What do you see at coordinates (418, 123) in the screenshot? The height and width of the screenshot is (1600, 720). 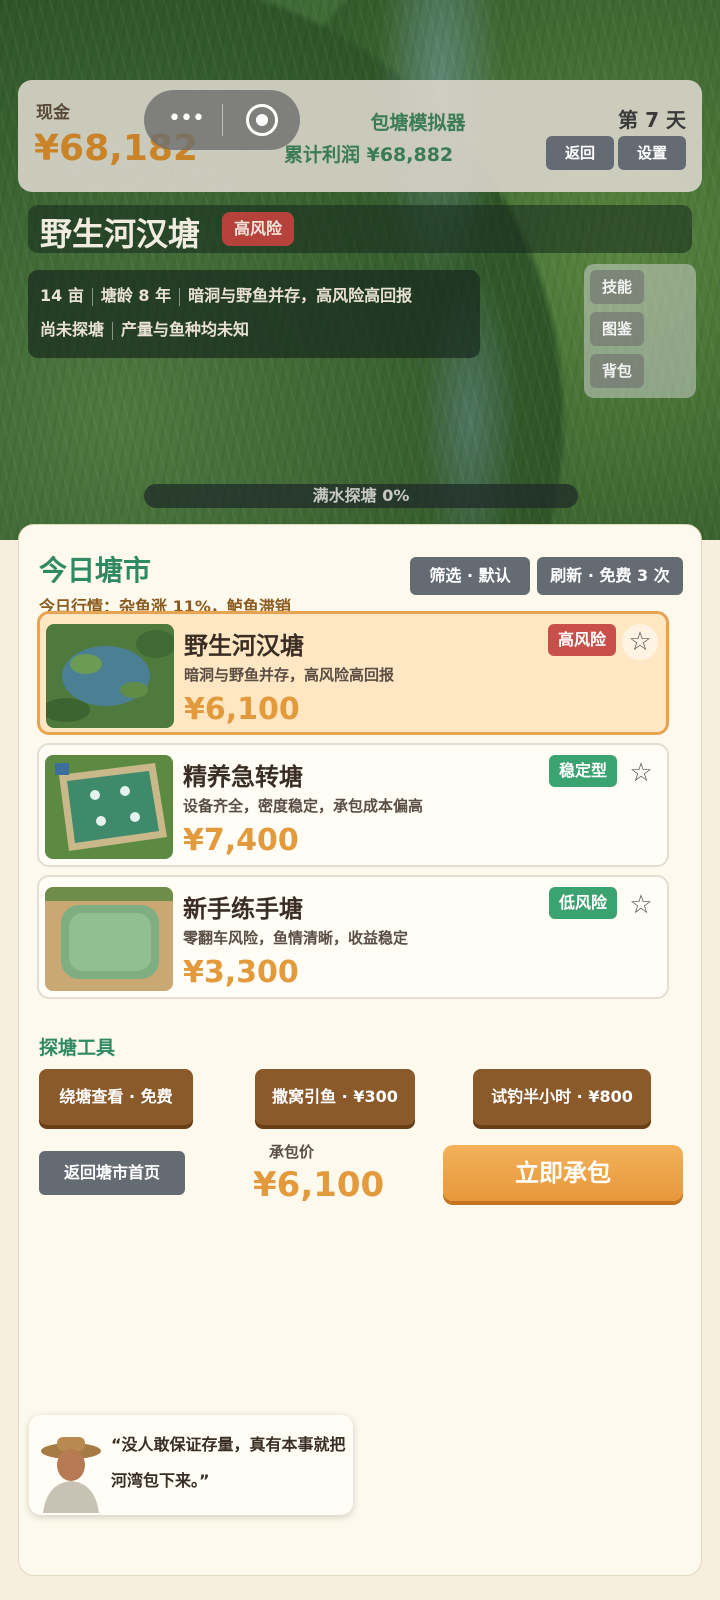 I see `game-title: 包塘模拟器` at bounding box center [418, 123].